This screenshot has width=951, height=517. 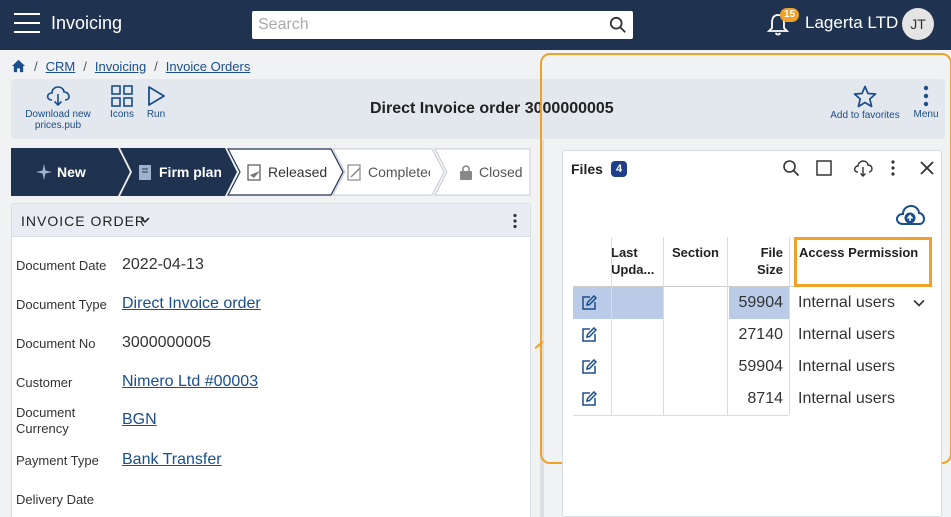 What do you see at coordinates (926, 114) in the screenshot?
I see `menu-label: Menu` at bounding box center [926, 114].